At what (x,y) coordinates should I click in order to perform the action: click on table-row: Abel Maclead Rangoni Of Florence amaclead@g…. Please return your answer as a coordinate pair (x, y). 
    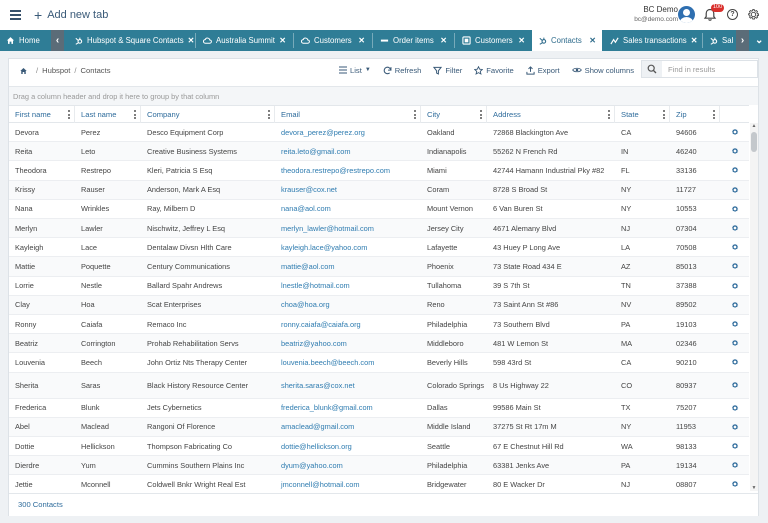
    Looking at the image, I should click on (379, 427).